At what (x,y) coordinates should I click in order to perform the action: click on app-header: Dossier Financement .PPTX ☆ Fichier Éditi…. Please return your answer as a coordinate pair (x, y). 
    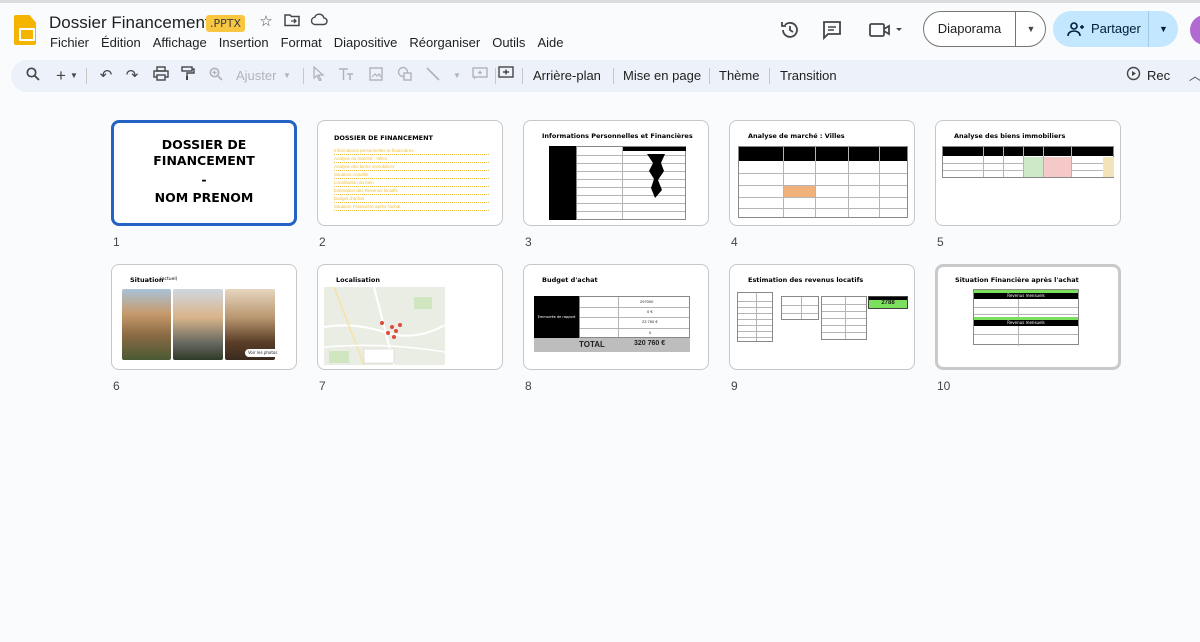
    Looking at the image, I should click on (600, 30).